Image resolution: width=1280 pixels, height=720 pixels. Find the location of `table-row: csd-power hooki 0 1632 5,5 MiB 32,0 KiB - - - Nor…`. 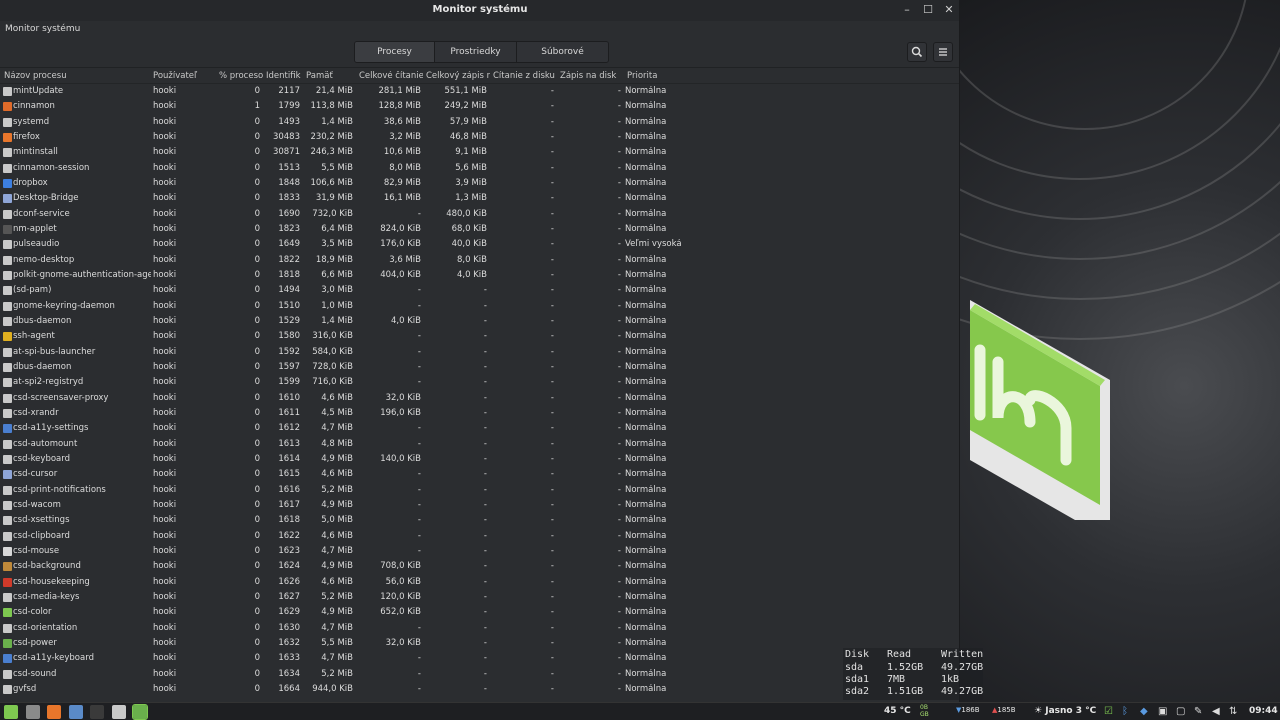

table-row: csd-power hooki 0 1632 5,5 MiB 32,0 KiB - - - Nor… is located at coordinates (479, 644).